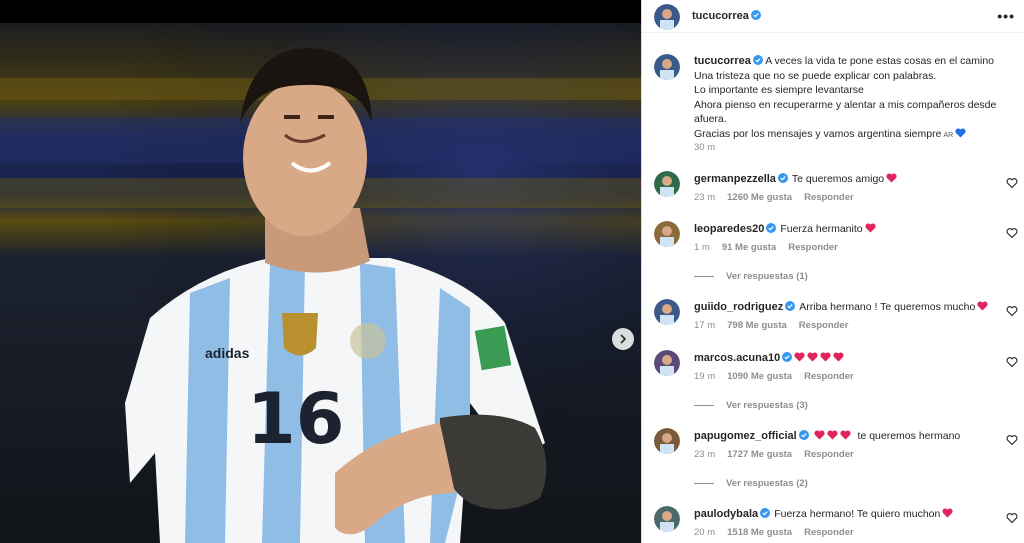 The height and width of the screenshot is (543, 1024). I want to click on post-header: tucucorrea •••, so click(833, 16).